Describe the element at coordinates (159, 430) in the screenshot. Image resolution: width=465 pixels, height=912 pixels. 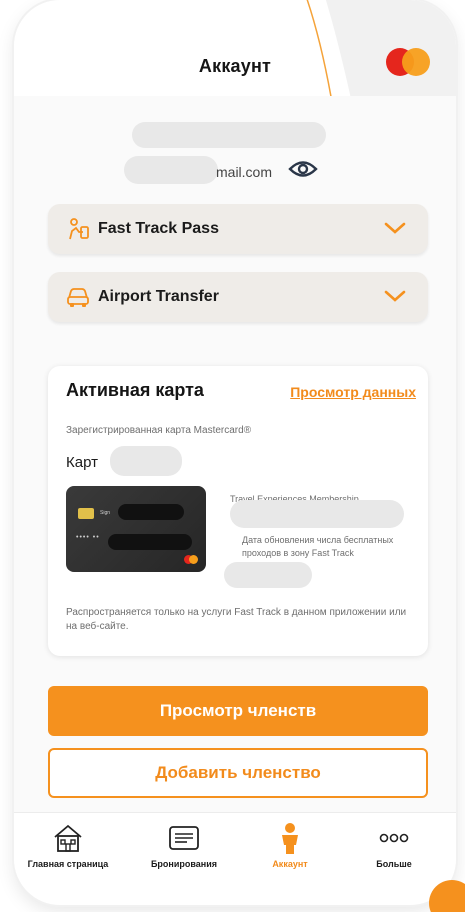
I see `registered-card-text: Зарегистрированная карта Mastercard®` at that location.